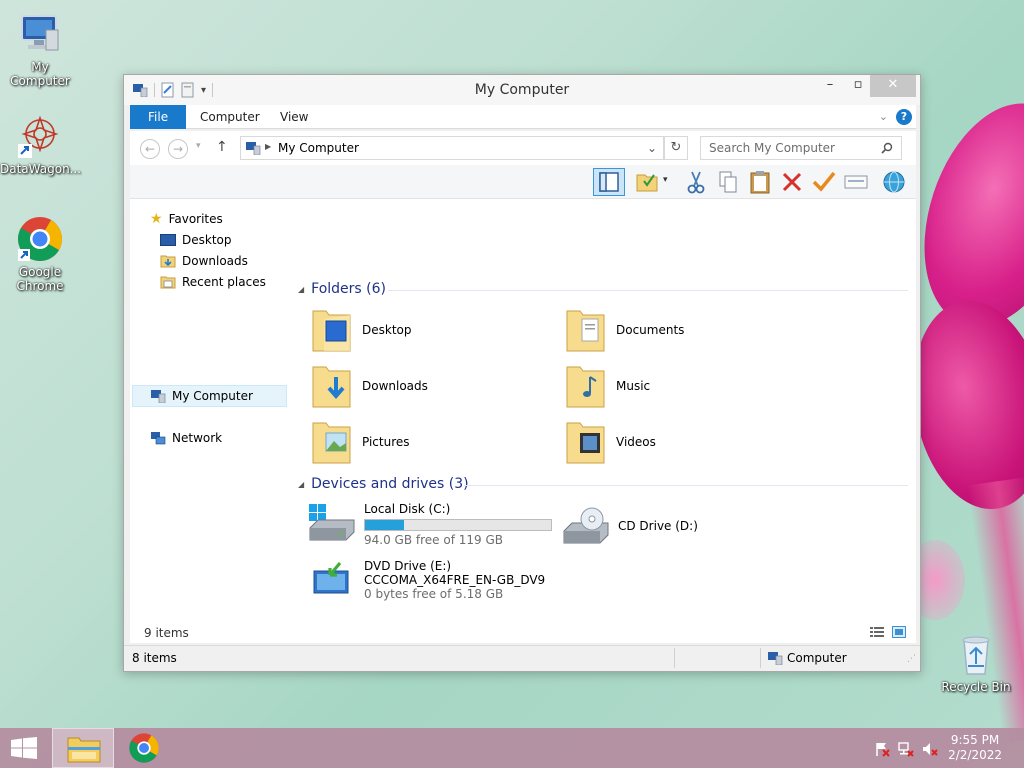 The image size is (1024, 768). Describe the element at coordinates (342, 289) in the screenshot. I see `group-header-folders: ◢ Folders (6)` at that location.